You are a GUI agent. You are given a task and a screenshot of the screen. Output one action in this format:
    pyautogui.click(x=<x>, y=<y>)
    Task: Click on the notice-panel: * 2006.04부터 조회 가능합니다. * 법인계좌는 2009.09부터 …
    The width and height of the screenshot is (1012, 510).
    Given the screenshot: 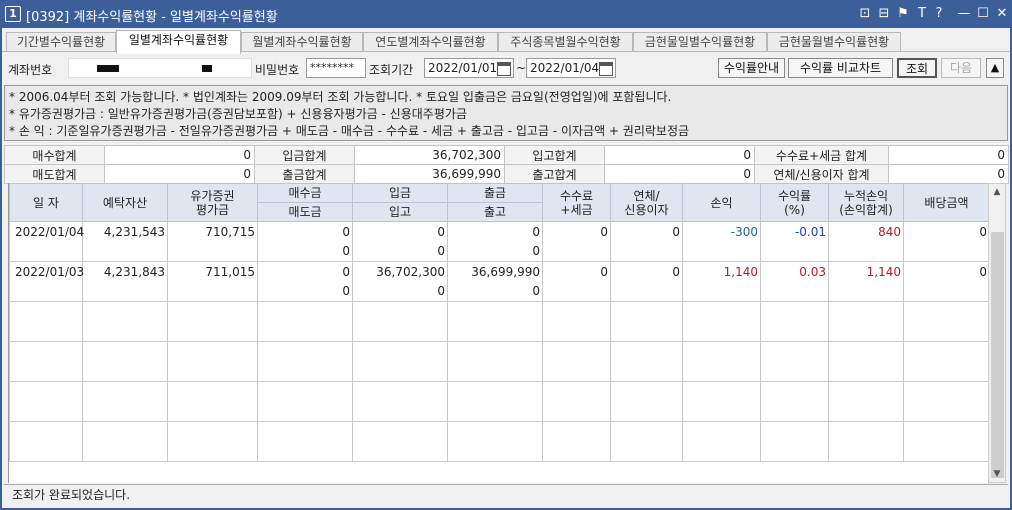 What is the action you would take?
    pyautogui.click(x=506, y=113)
    